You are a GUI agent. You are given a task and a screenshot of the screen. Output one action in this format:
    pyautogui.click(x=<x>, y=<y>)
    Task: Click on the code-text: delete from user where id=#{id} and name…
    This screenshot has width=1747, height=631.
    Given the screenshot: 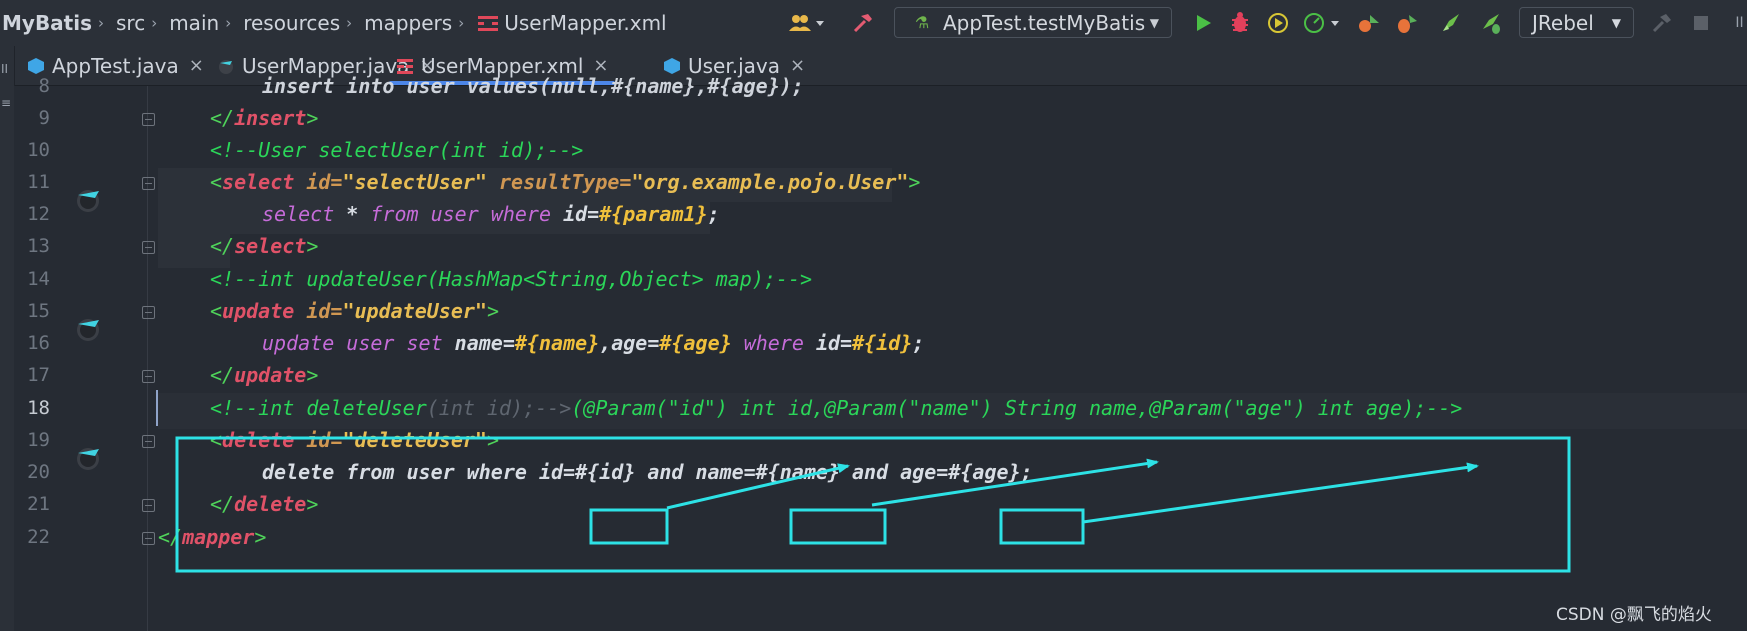 What is the action you would take?
    pyautogui.click(x=647, y=472)
    